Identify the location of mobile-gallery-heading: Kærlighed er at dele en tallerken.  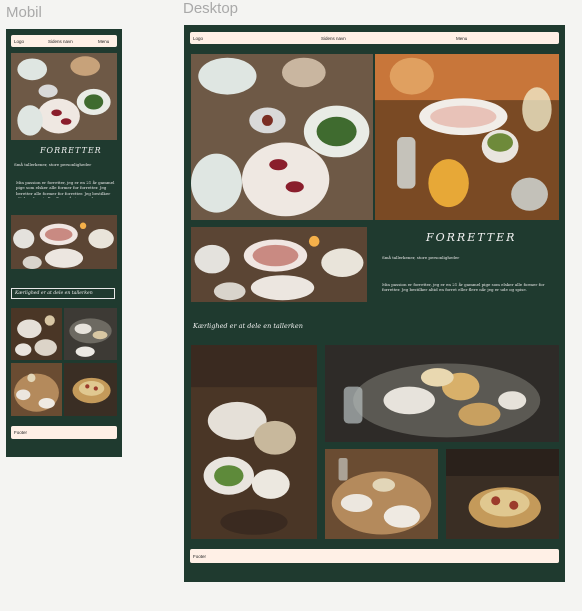
(63, 293).